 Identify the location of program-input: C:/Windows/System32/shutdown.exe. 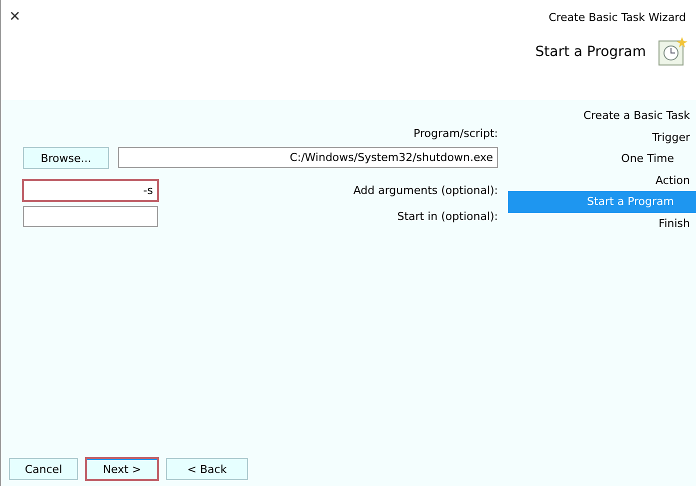
(308, 157).